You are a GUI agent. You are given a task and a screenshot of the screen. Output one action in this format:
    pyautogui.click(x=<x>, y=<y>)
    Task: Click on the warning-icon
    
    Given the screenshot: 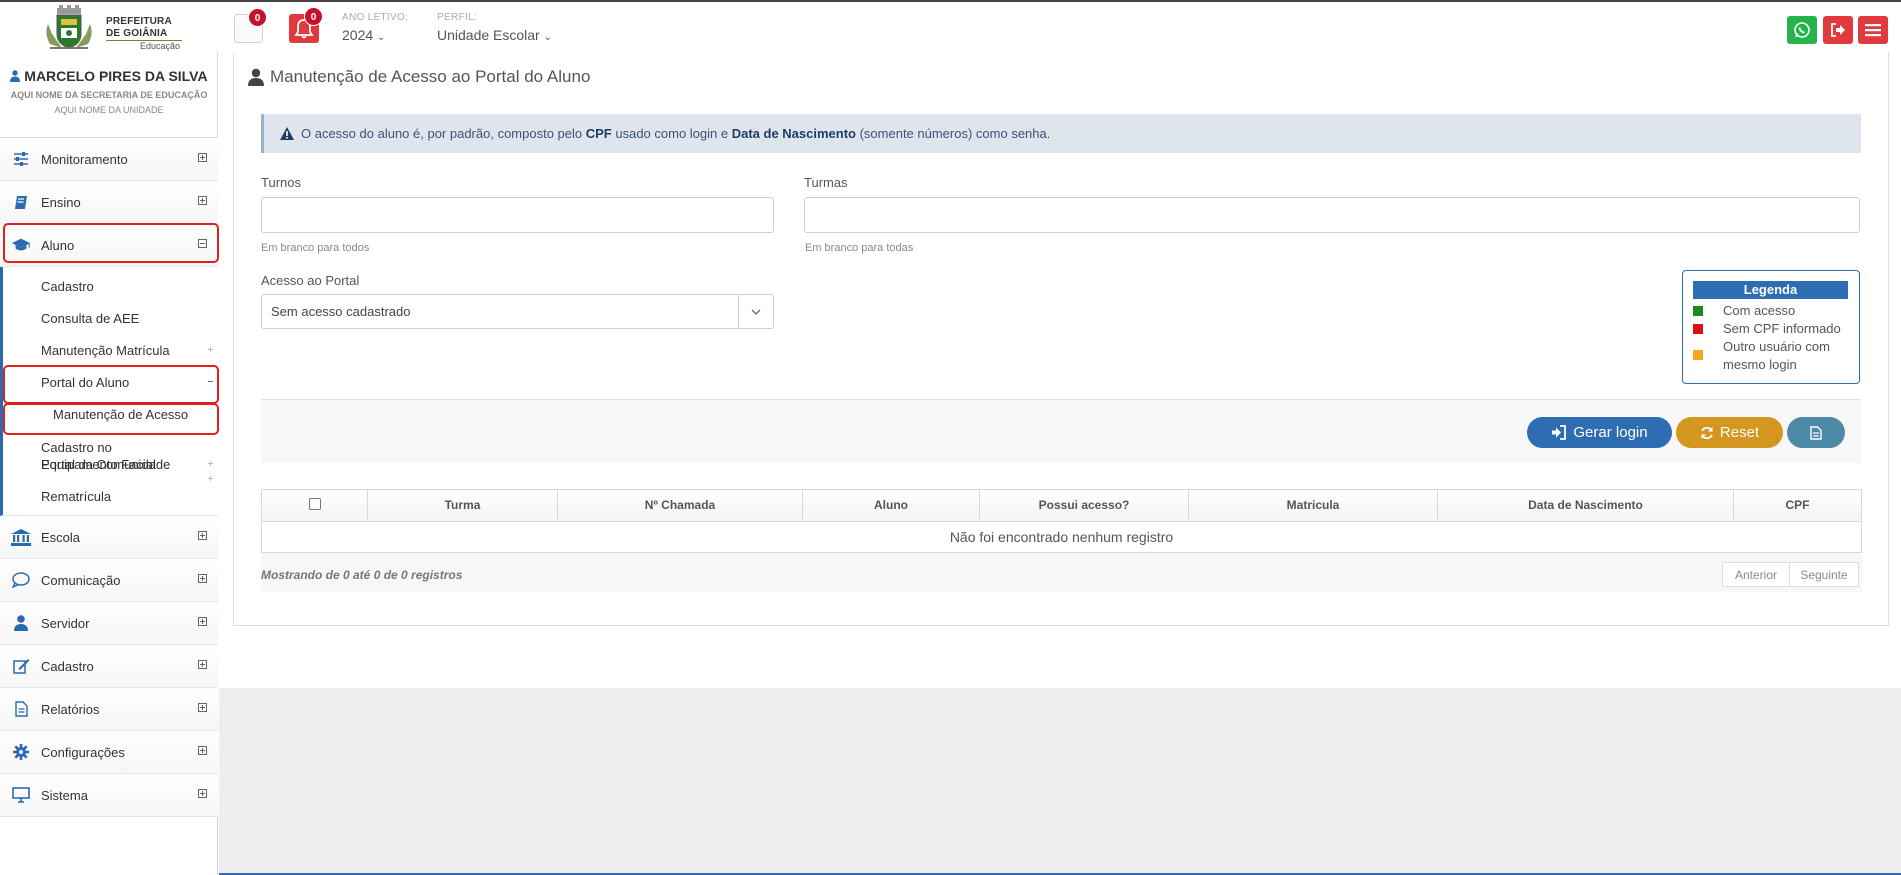 What is the action you would take?
    pyautogui.click(x=287, y=133)
    